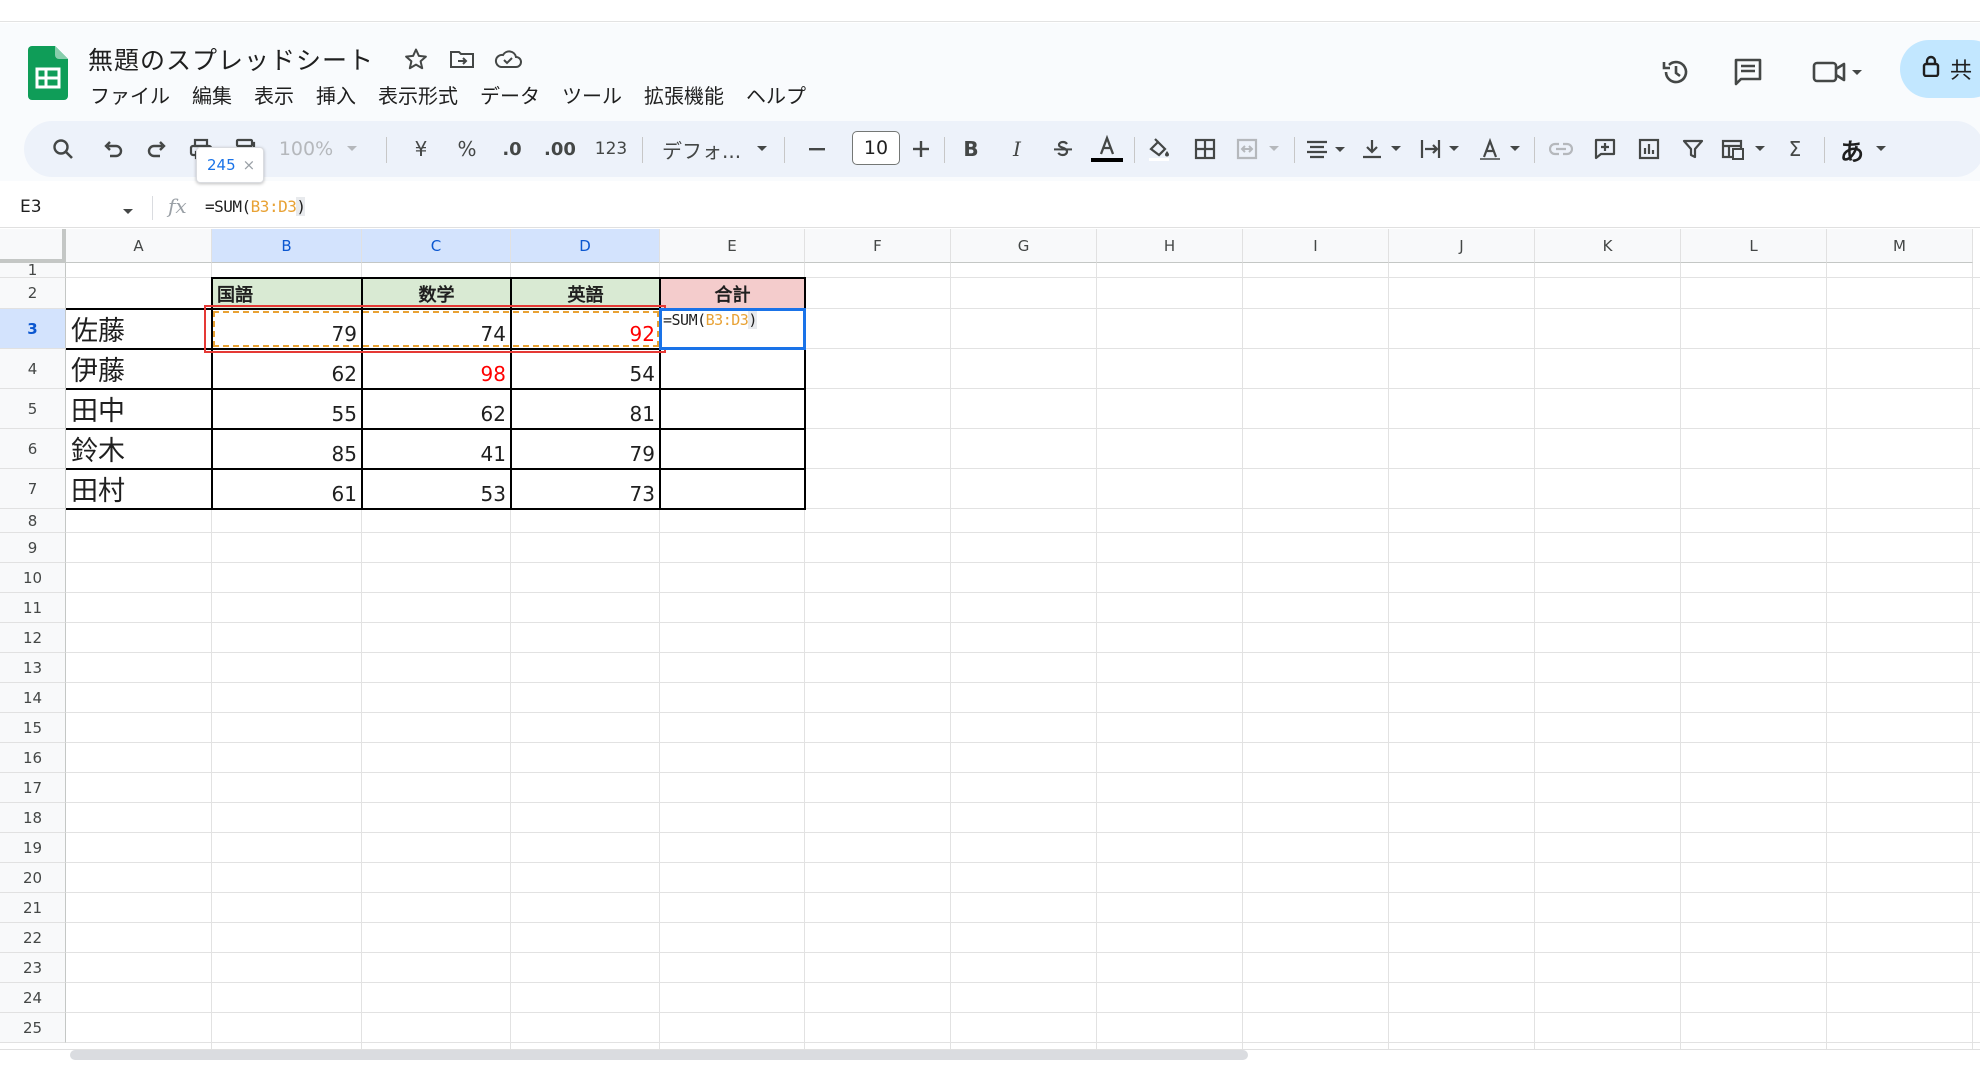  I want to click on column-header-f: F, so click(878, 246).